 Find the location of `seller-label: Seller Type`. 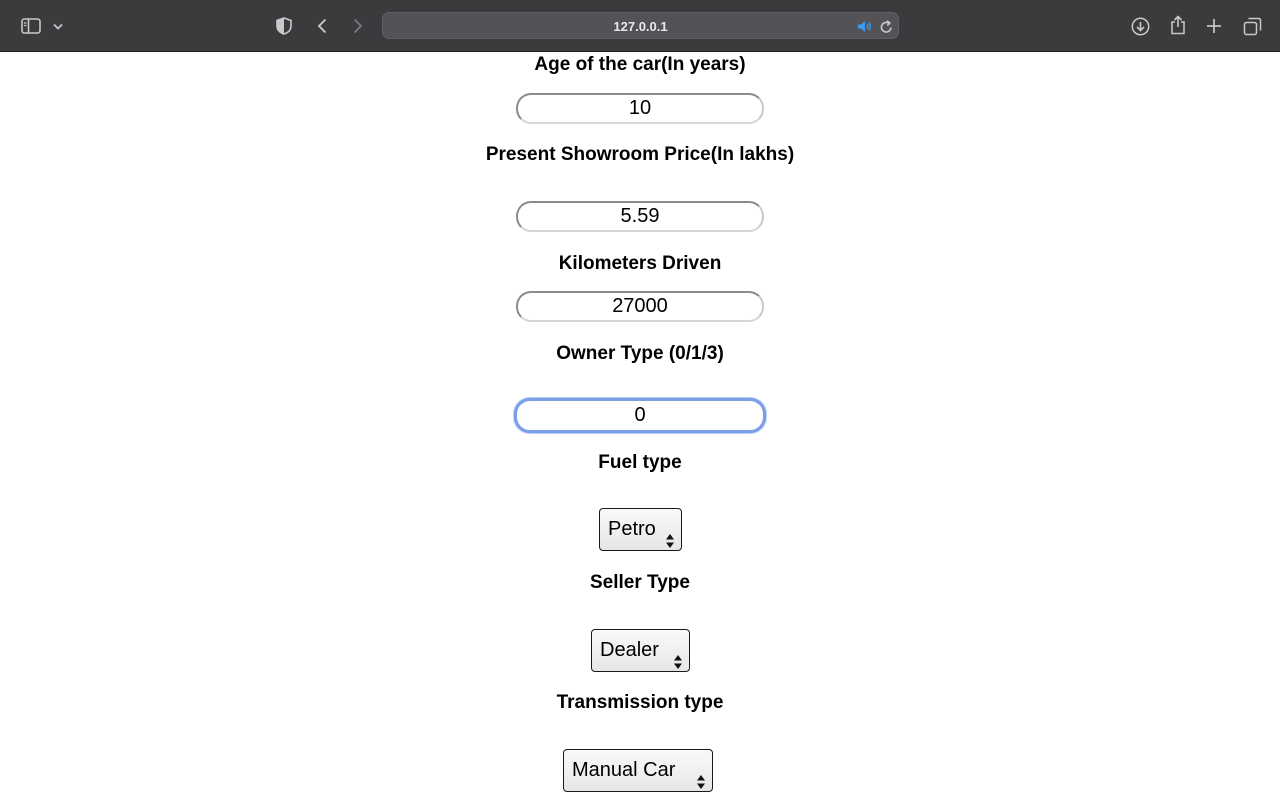

seller-label: Seller Type is located at coordinates (640, 582).